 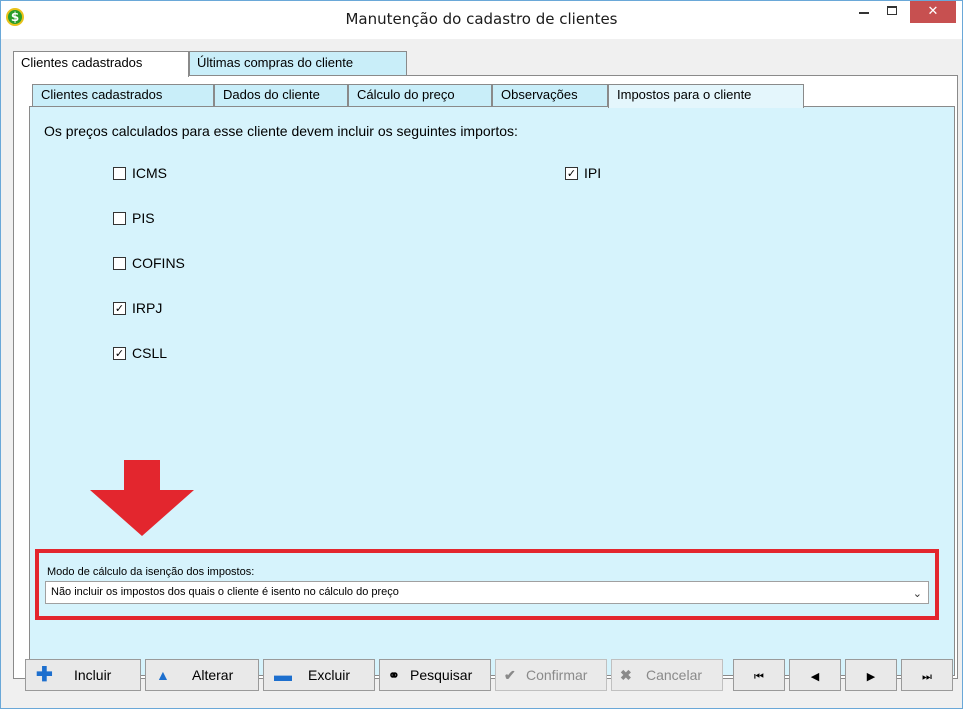 I want to click on tab-label: Últimas compras do cliente, so click(x=275, y=62).